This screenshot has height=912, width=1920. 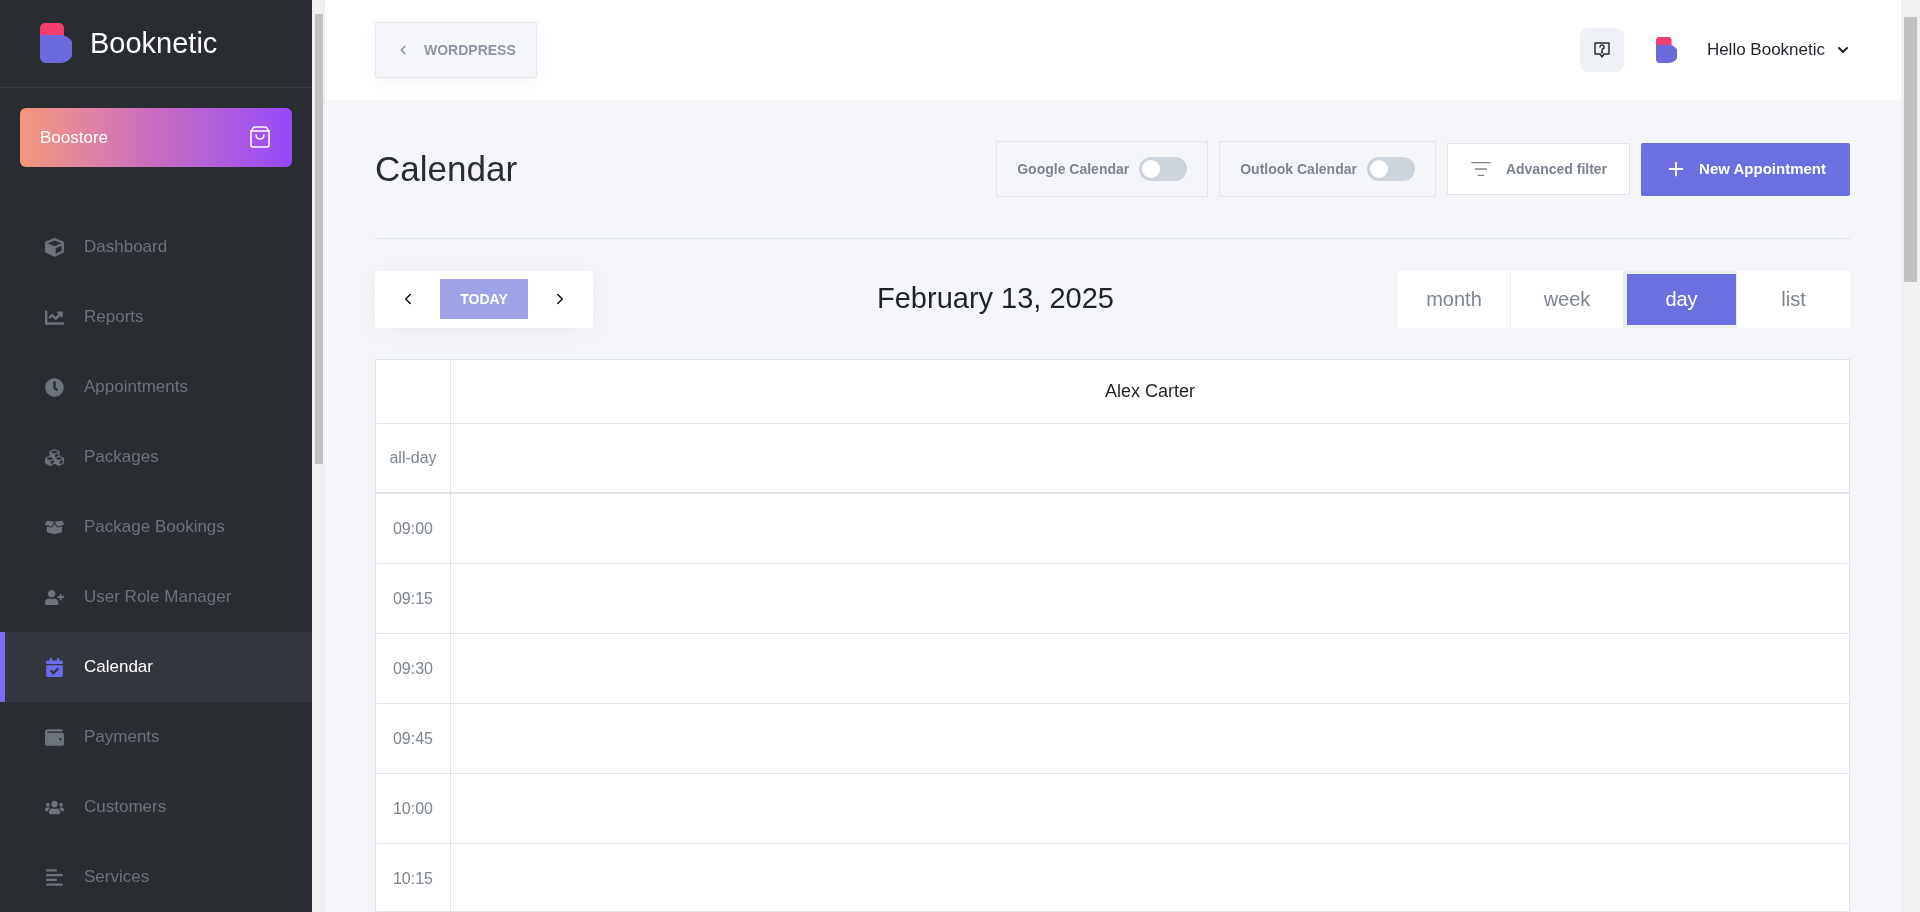 I want to click on time-label: 09:45, so click(x=412, y=738).